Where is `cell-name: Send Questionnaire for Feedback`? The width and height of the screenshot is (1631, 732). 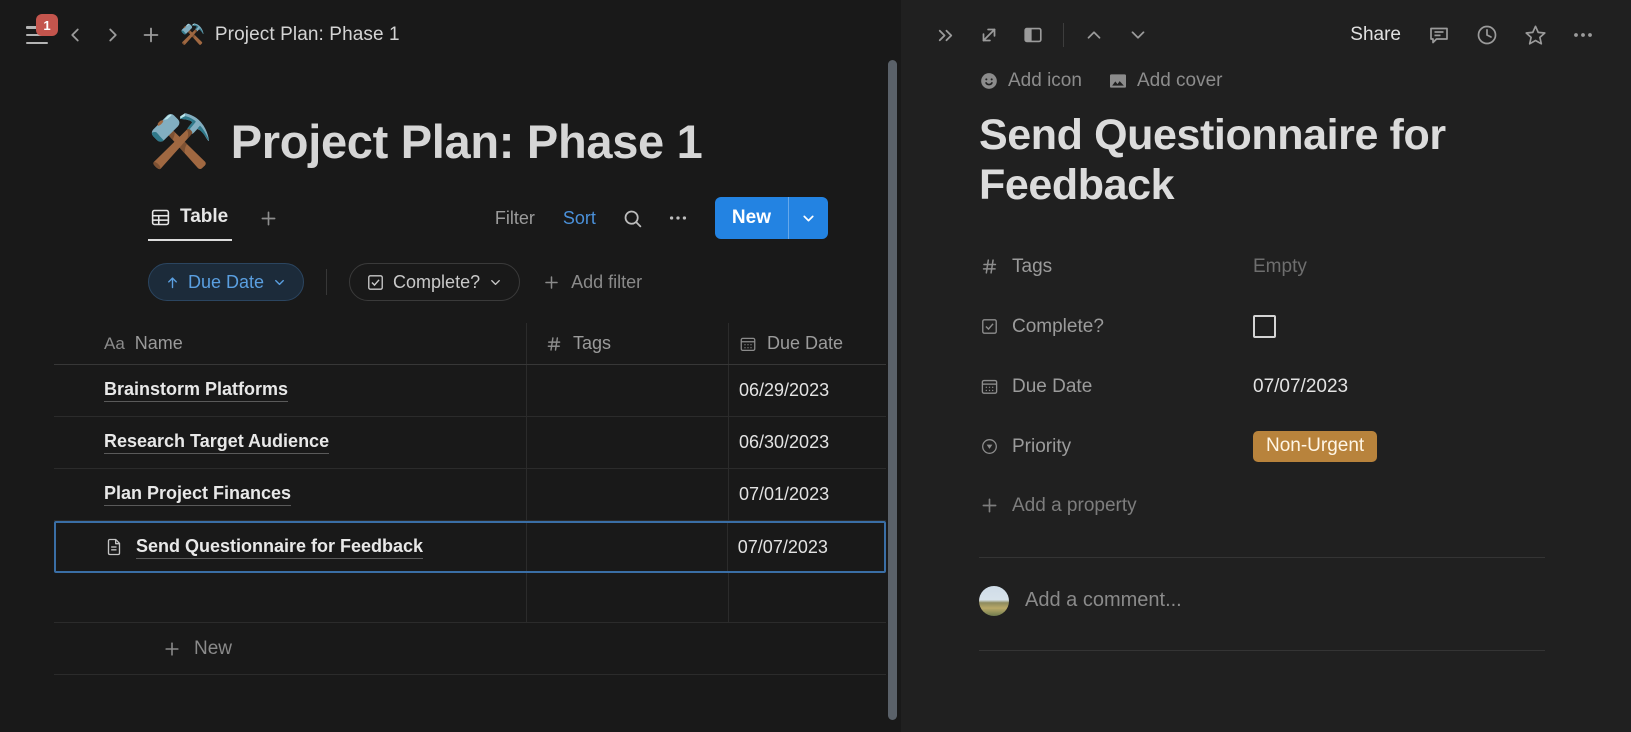
cell-name: Send Questionnaire for Feedback is located at coordinates (291, 547).